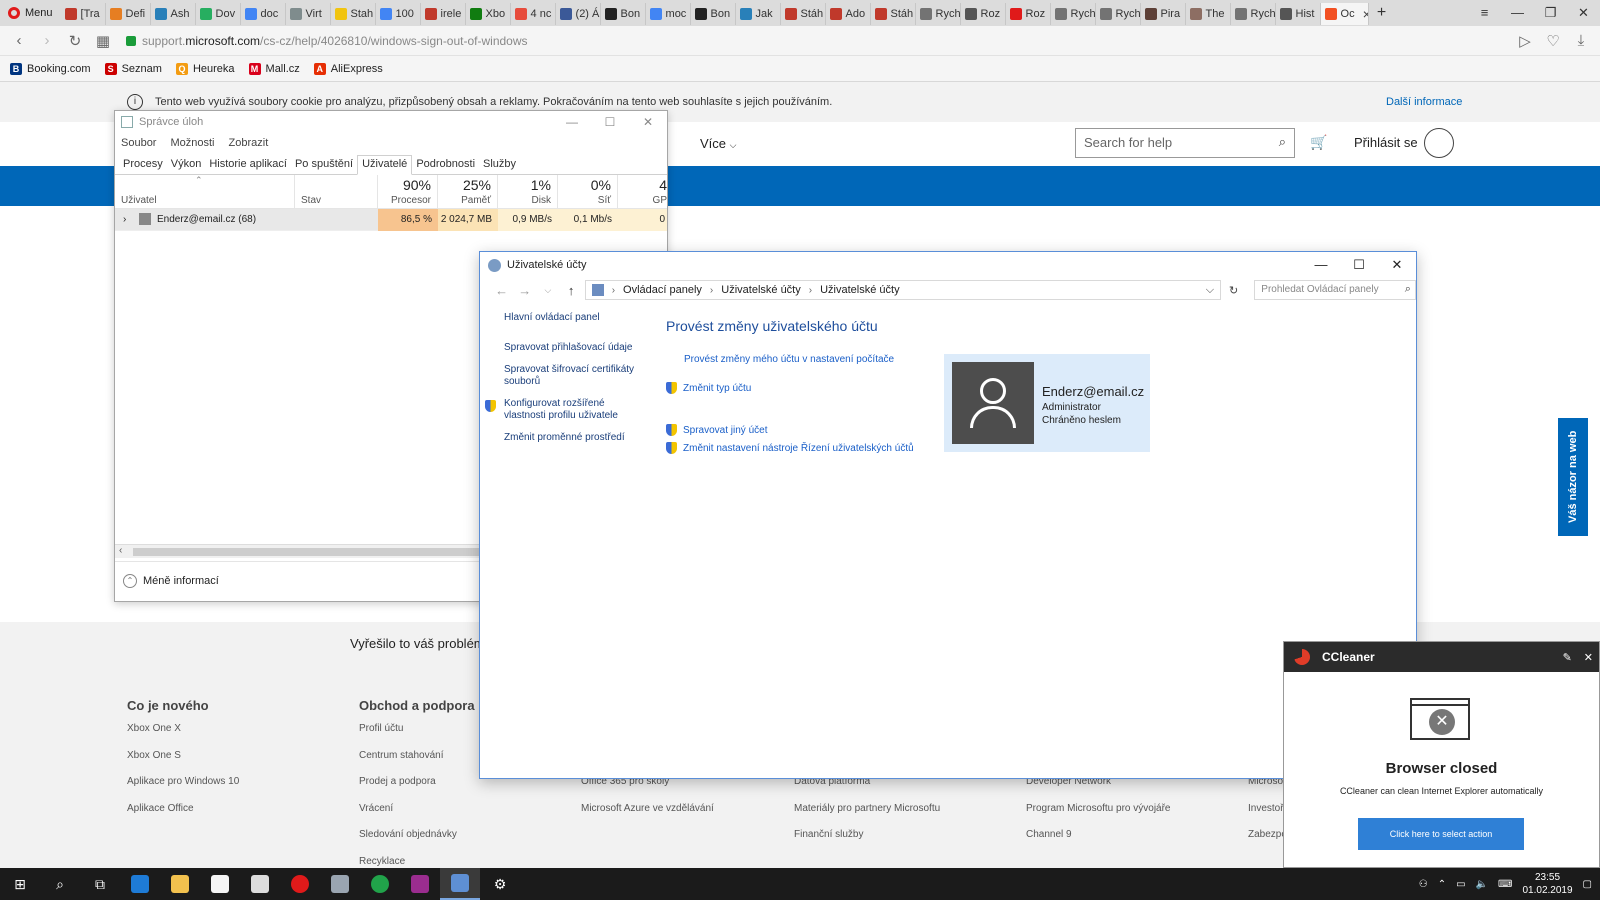 The height and width of the screenshot is (900, 1600). What do you see at coordinates (983, 14) in the screenshot?
I see `browser-tab: Roz` at bounding box center [983, 14].